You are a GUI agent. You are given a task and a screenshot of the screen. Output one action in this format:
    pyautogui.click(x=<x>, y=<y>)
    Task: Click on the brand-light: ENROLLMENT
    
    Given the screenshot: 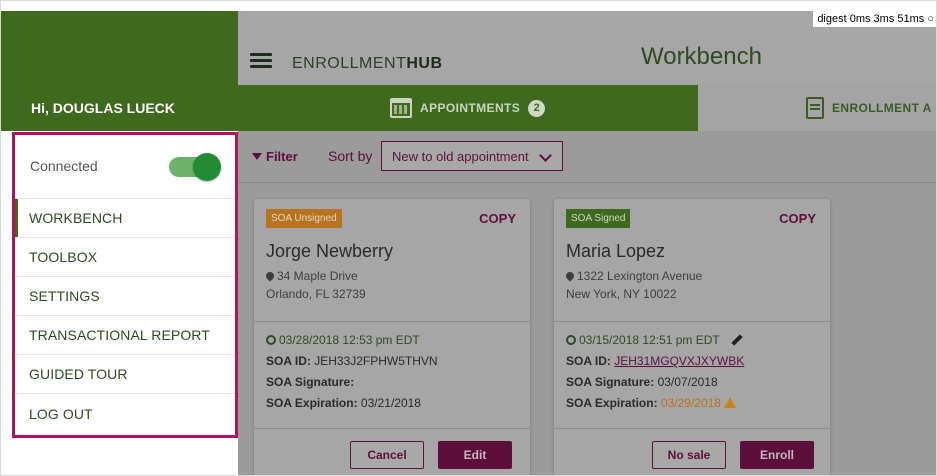 What is the action you would take?
    pyautogui.click(x=349, y=63)
    